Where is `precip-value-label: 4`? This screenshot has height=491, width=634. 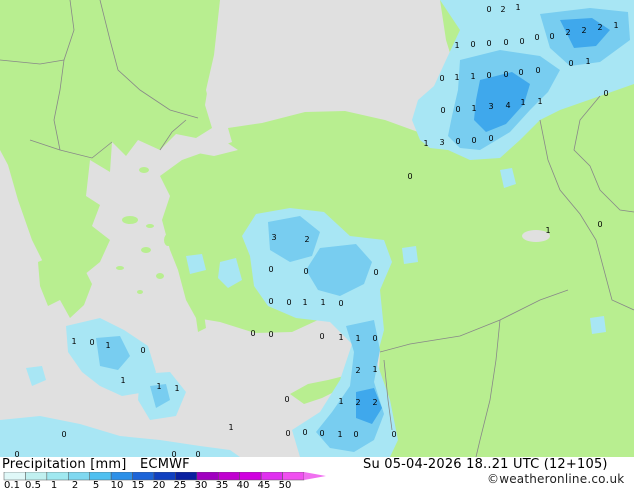 precip-value-label: 4 is located at coordinates (507, 105).